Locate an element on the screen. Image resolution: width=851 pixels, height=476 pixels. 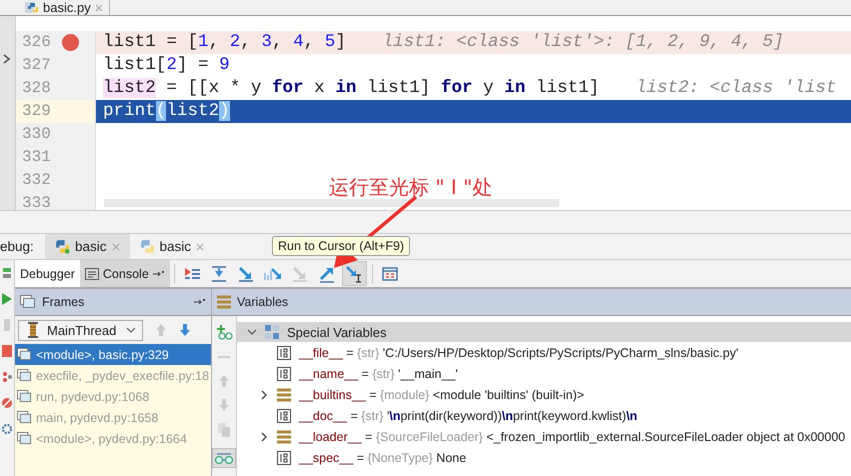
line-number: 328 is located at coordinates (36, 88).